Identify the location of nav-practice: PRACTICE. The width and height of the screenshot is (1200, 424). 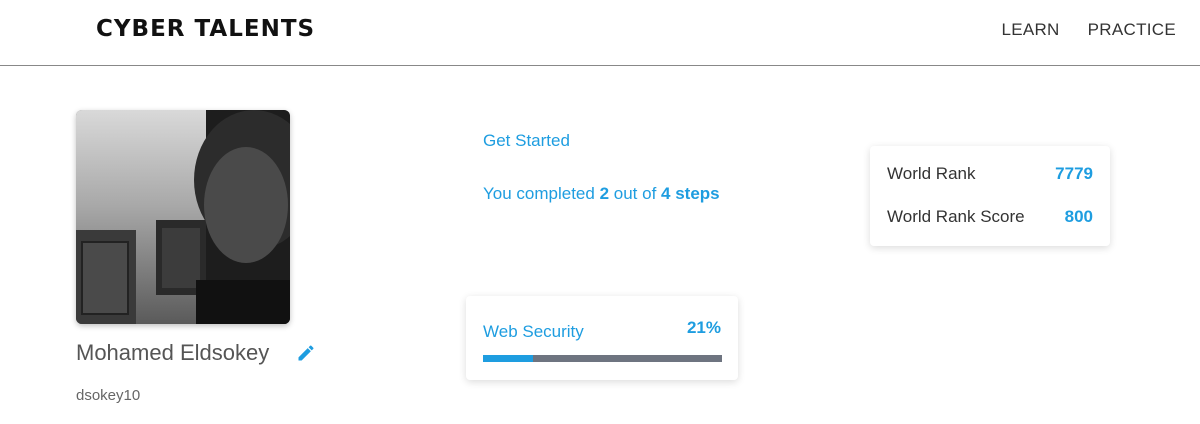
(1132, 30).